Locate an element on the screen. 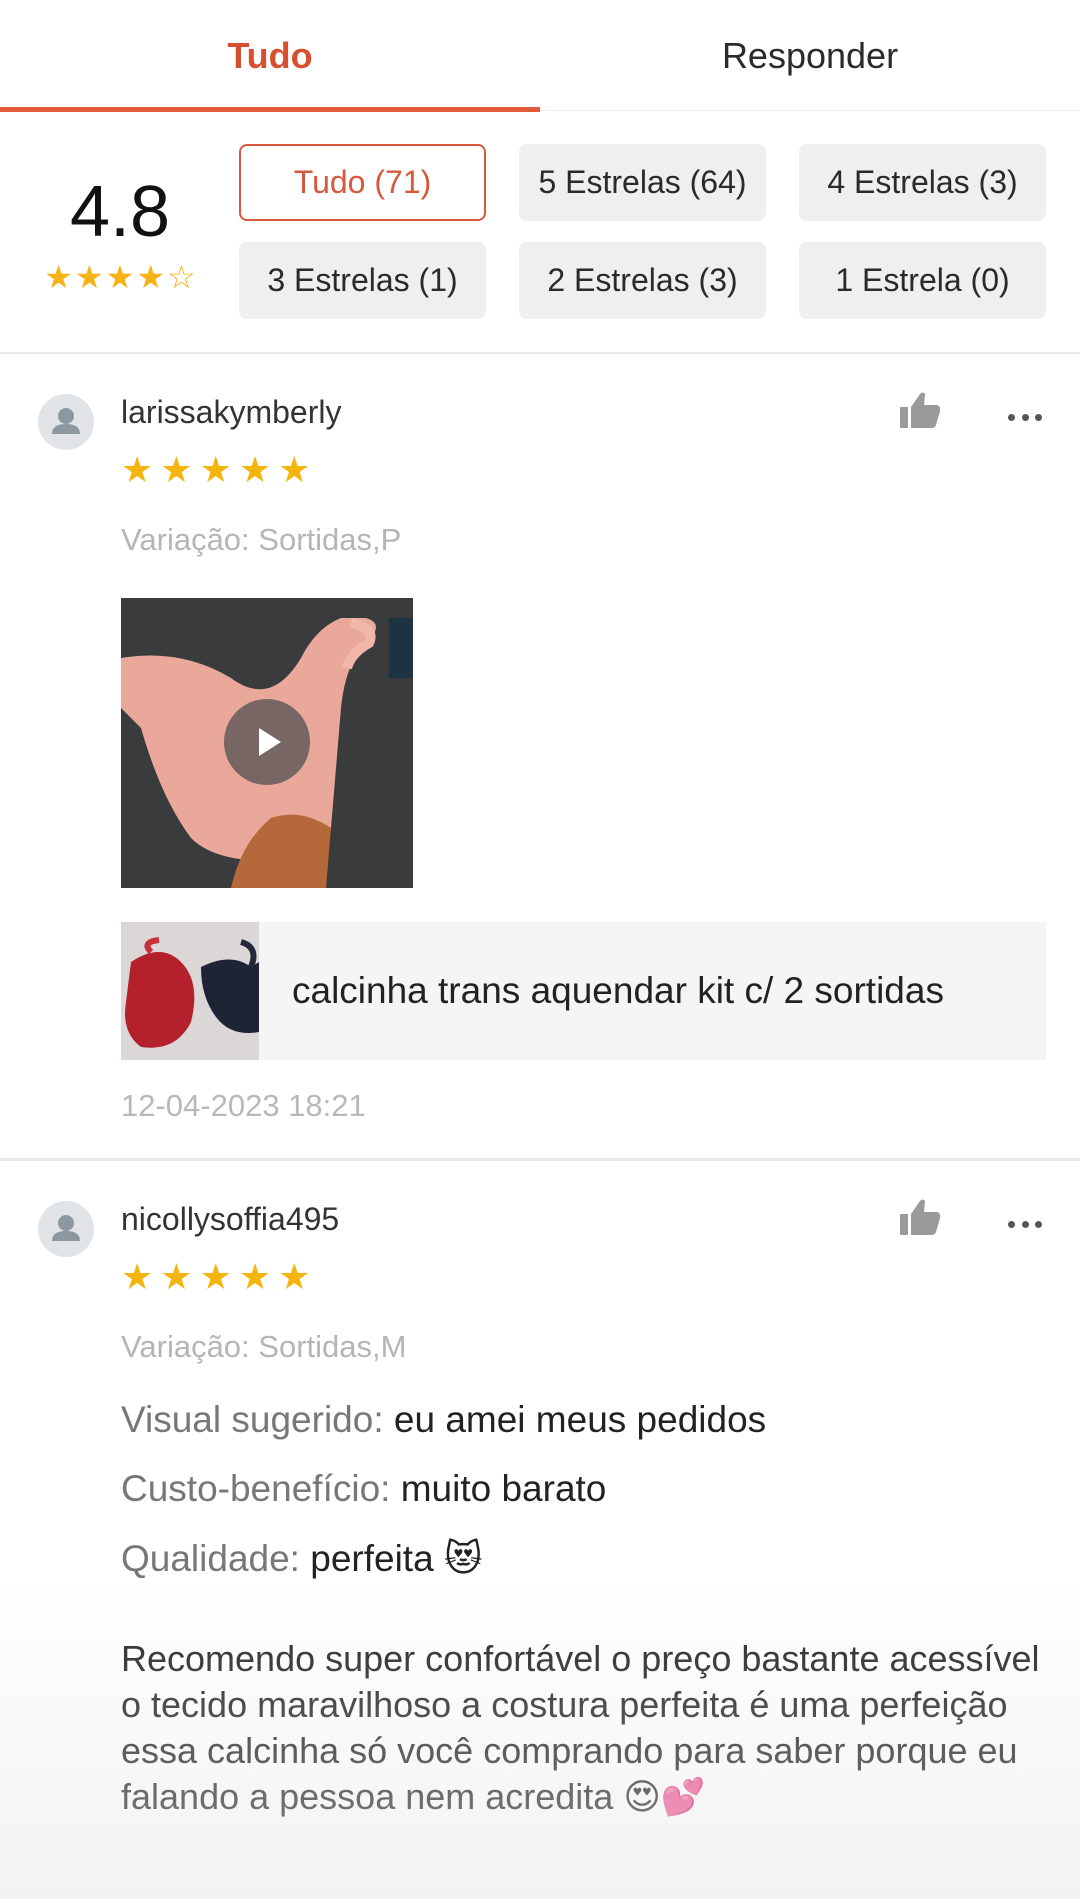 The height and width of the screenshot is (1899, 1080). review-video-thumbnail is located at coordinates (267, 743).